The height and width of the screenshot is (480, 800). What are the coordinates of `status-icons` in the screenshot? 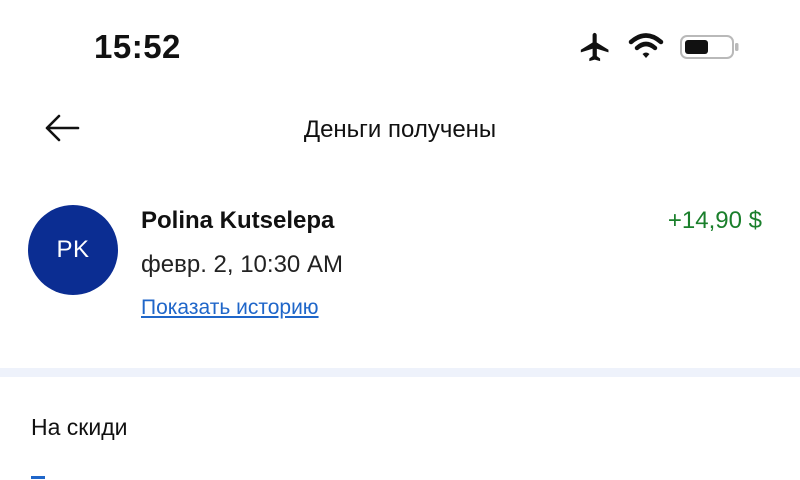 It's located at (659, 47).